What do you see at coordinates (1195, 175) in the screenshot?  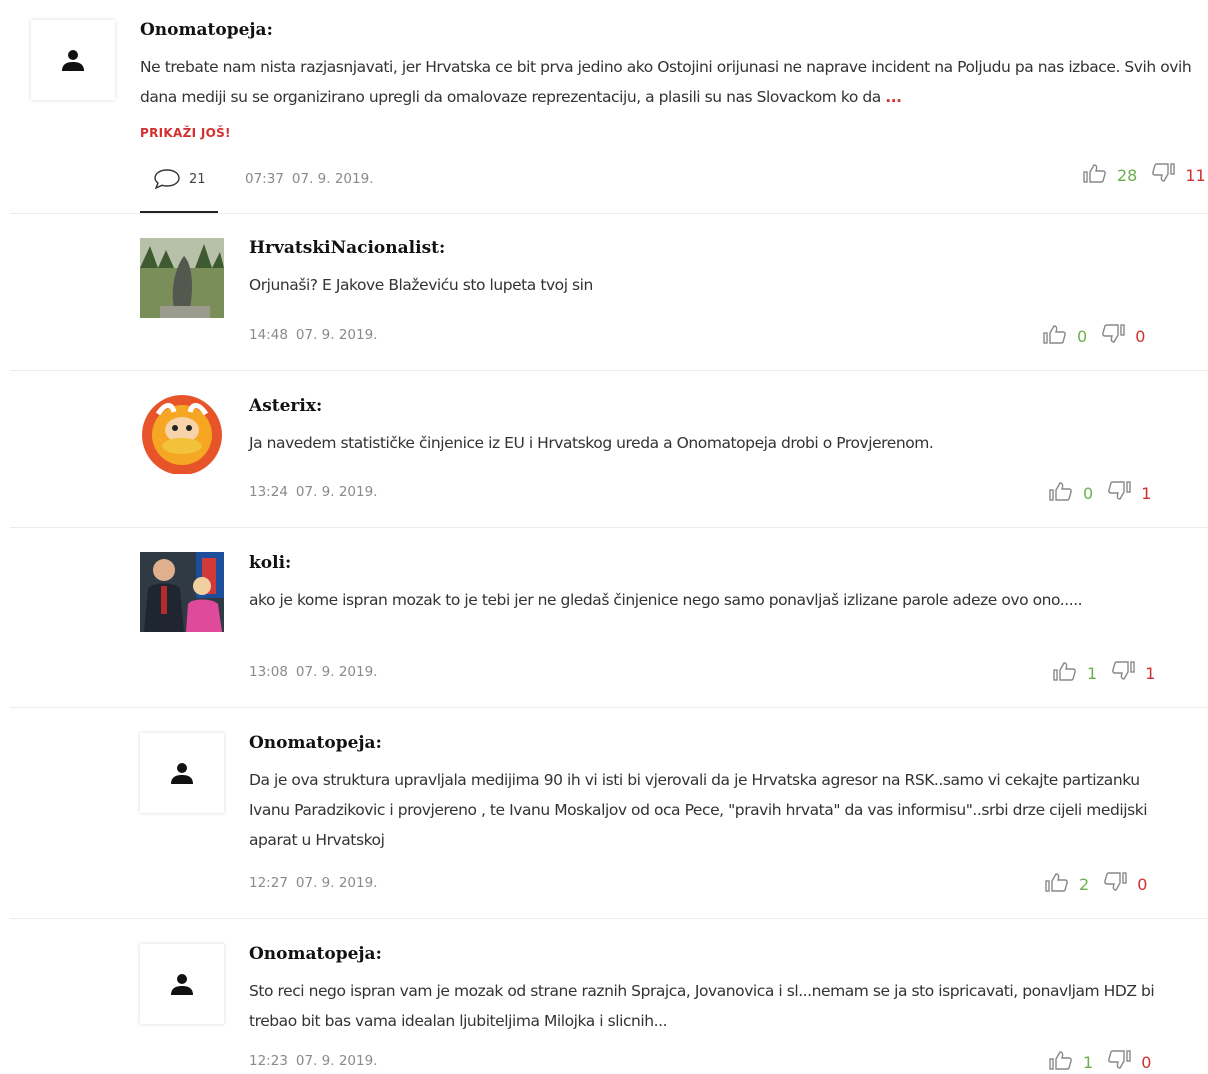 I see `dislike-count: 11` at bounding box center [1195, 175].